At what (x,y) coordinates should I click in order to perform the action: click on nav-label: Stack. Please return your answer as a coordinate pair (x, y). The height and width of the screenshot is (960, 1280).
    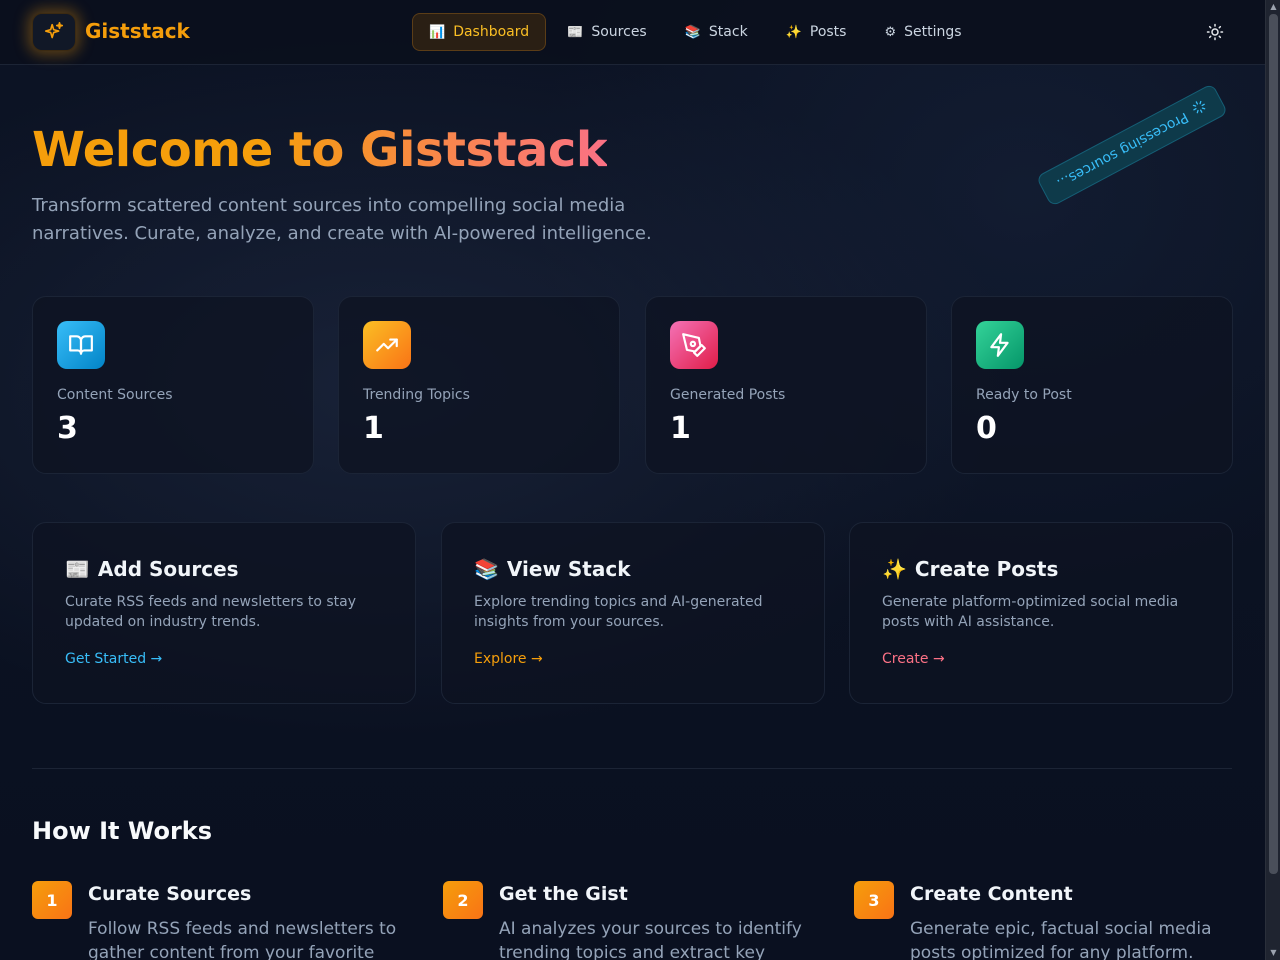
    Looking at the image, I should click on (728, 32).